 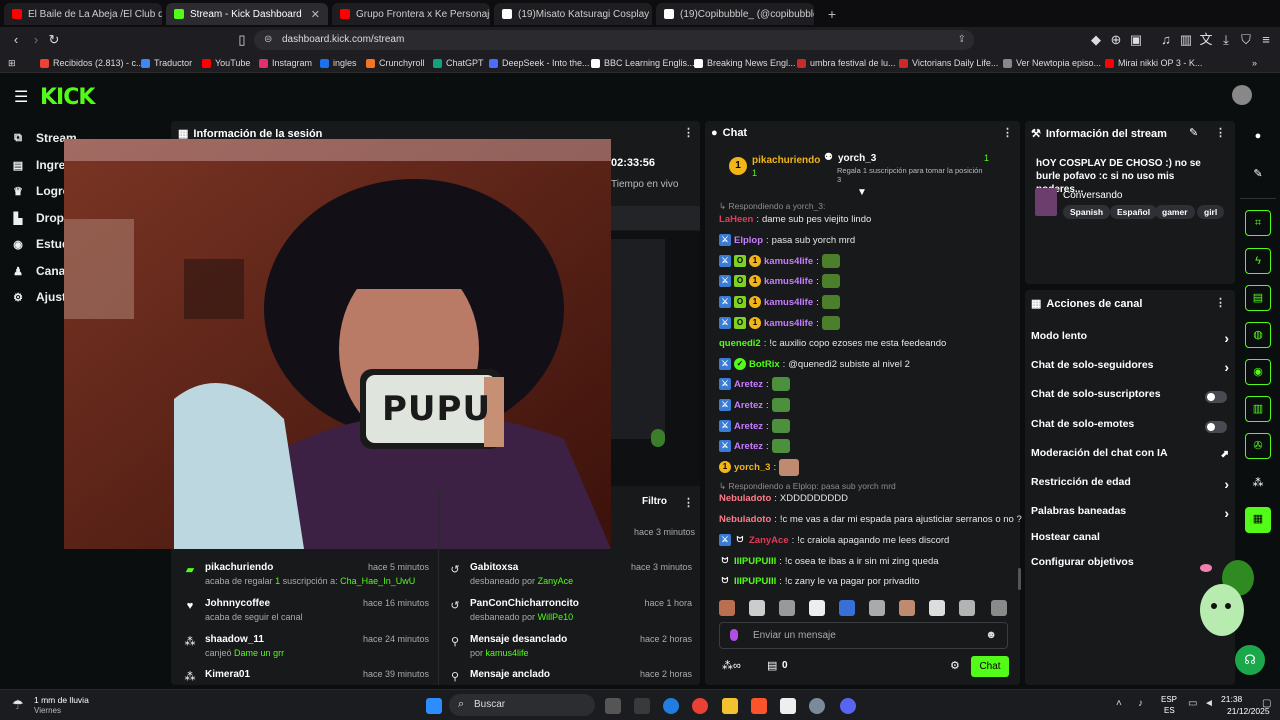 What do you see at coordinates (990, 666) in the screenshot?
I see `send-chat-button: Chat` at bounding box center [990, 666].